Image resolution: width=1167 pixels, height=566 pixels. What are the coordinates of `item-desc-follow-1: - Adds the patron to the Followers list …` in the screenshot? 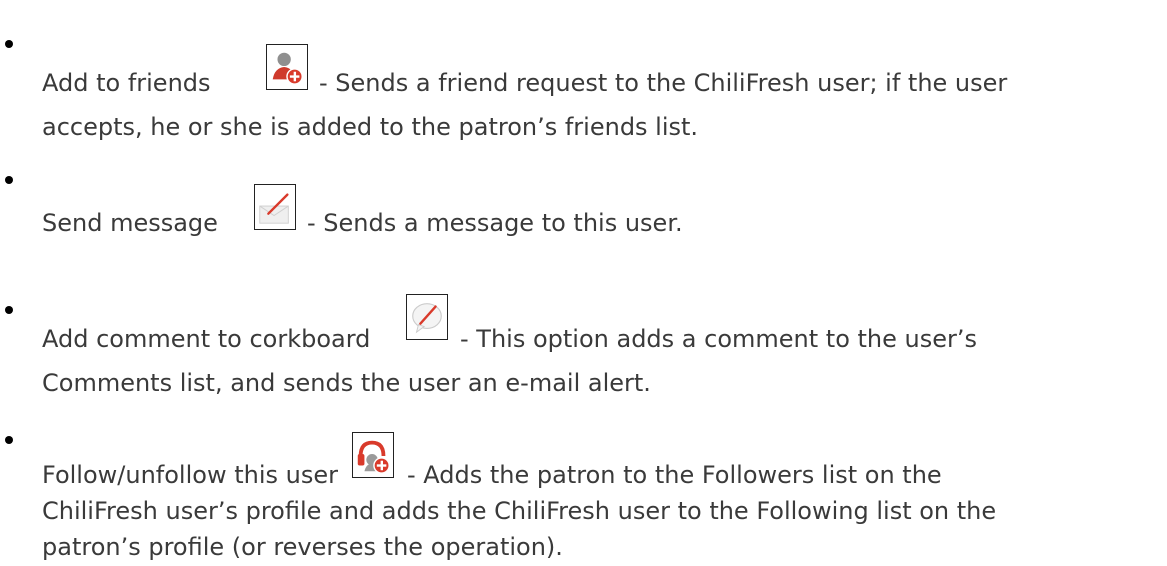 It's located at (674, 475).